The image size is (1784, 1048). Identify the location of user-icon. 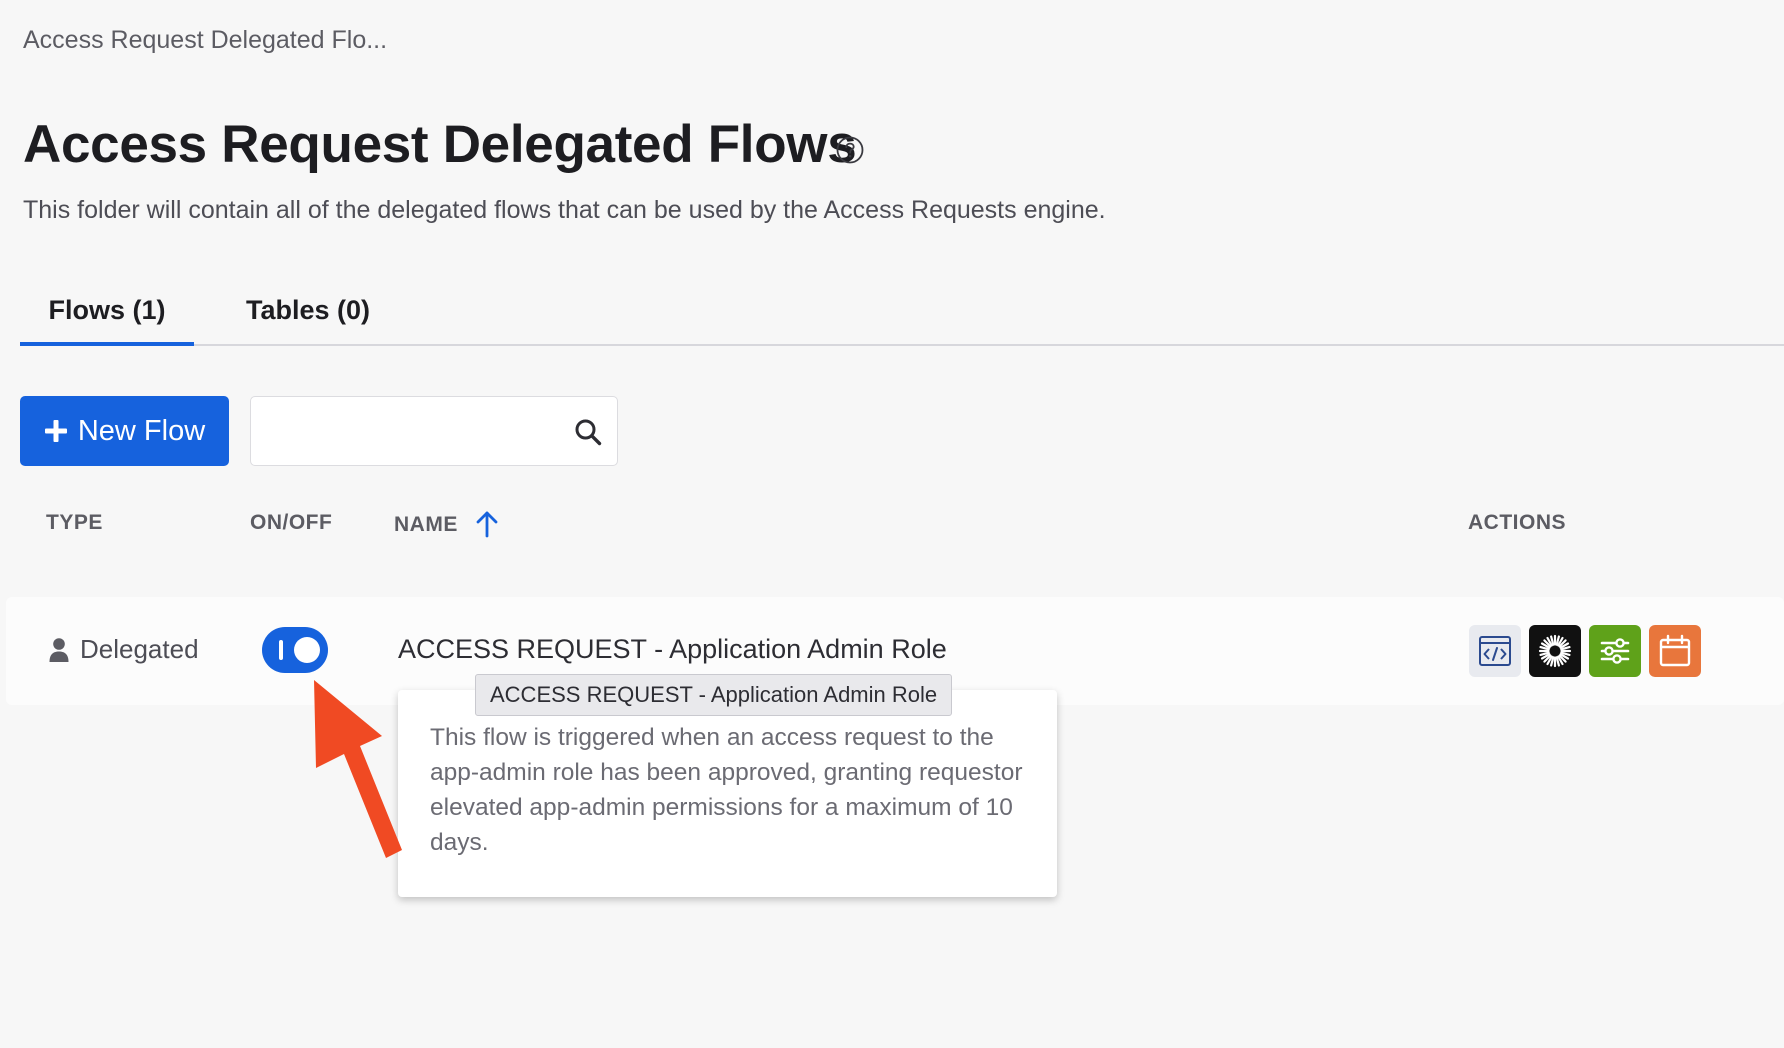
(59, 649).